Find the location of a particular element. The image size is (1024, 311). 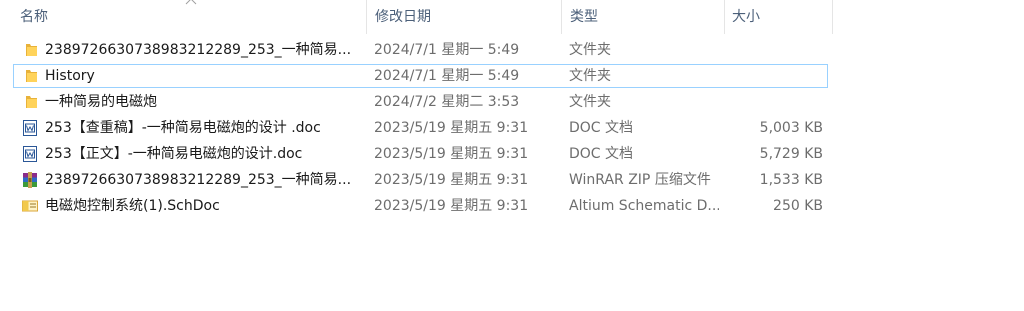

file-type: WinRAR ZIP 压缩文件 is located at coordinates (640, 180).